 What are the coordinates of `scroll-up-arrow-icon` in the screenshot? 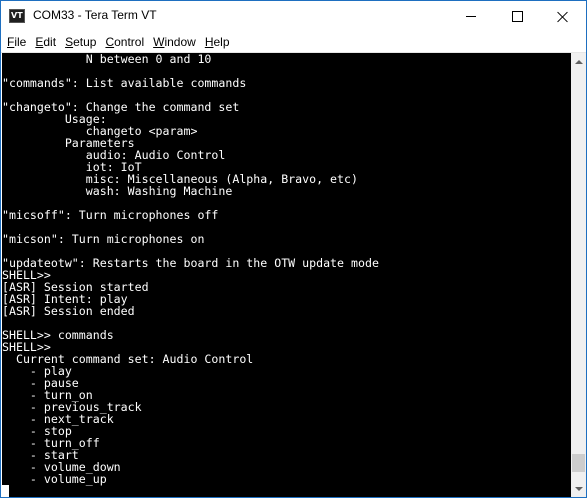 It's located at (578, 61).